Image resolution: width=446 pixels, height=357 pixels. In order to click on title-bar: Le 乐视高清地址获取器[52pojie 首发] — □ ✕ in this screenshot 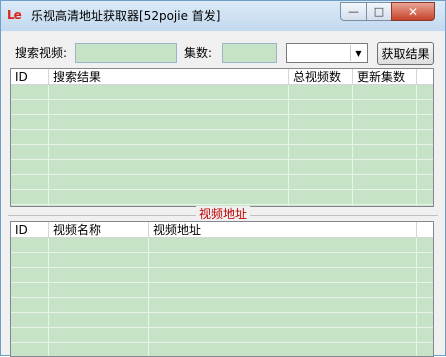, I will do `click(223, 16)`.